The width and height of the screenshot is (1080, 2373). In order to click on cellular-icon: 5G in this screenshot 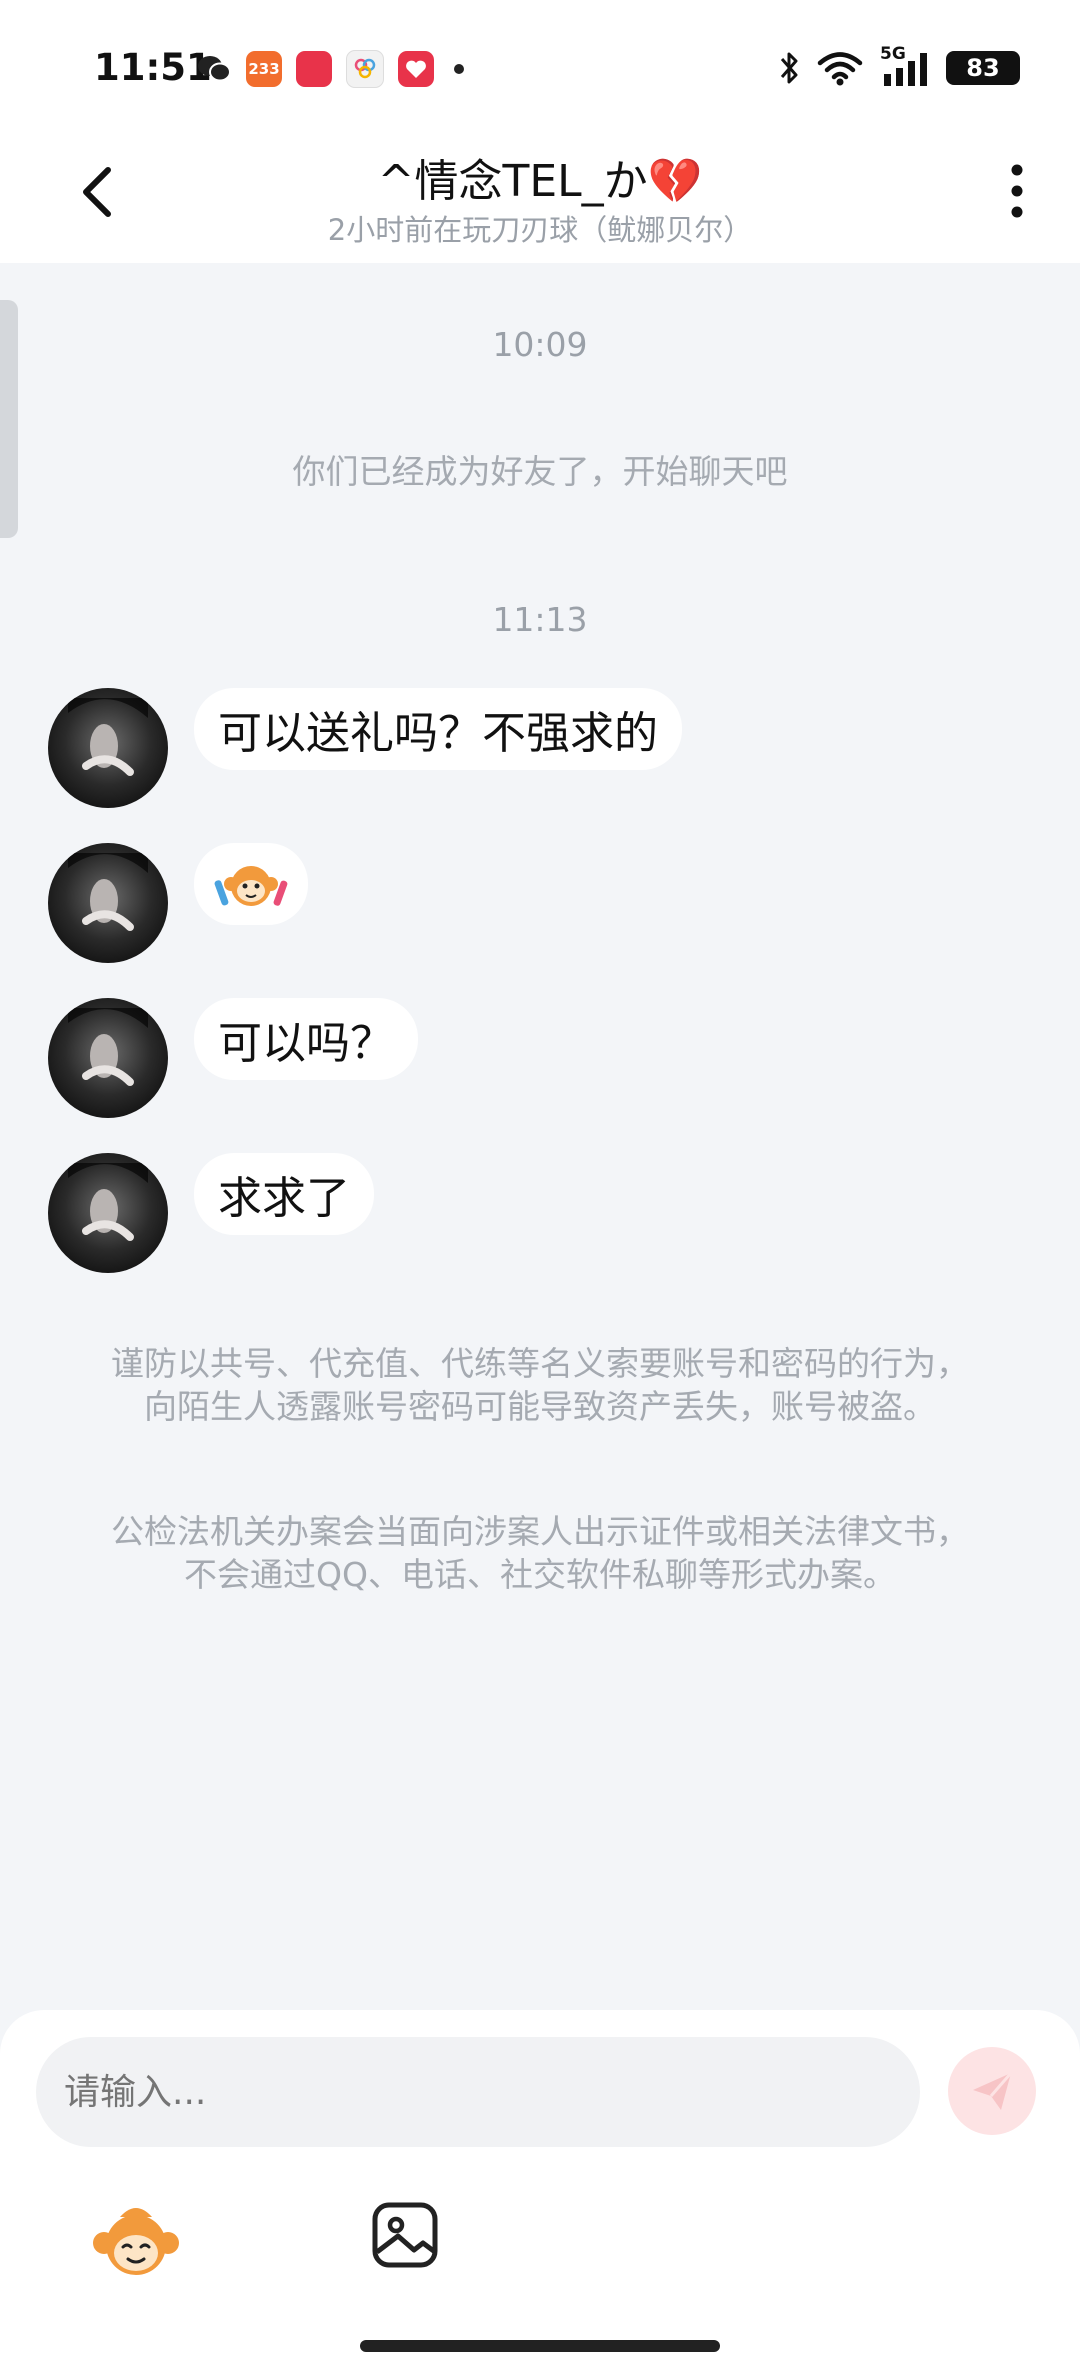, I will do `click(905, 66)`.